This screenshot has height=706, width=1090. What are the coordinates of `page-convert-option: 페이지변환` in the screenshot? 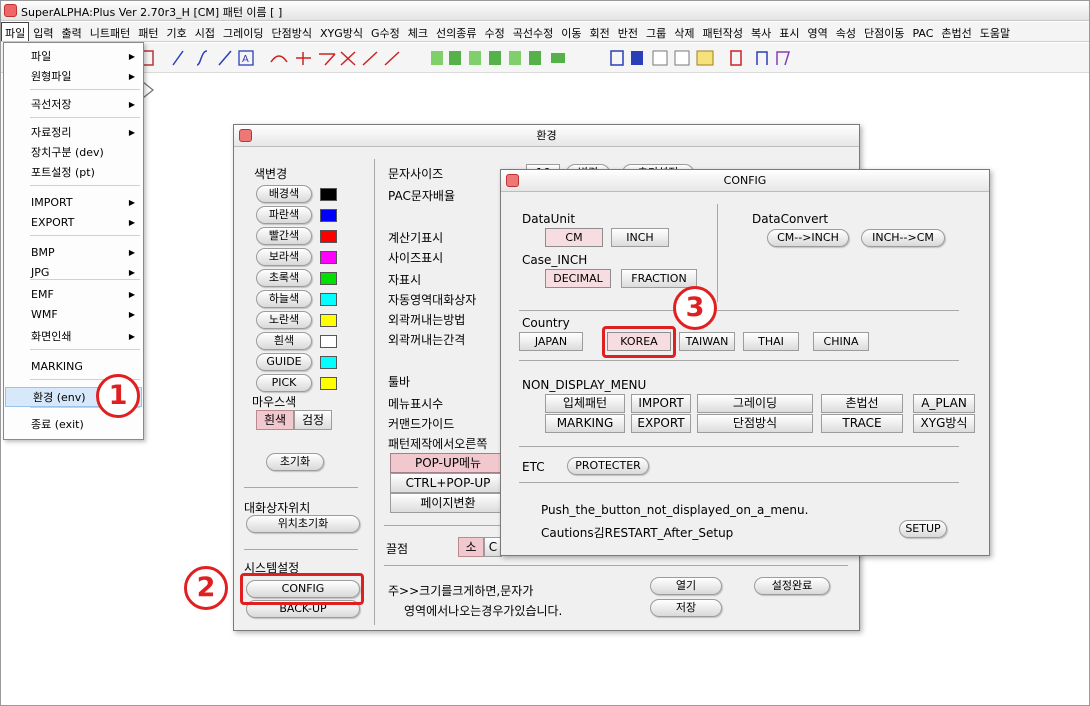 It's located at (448, 503).